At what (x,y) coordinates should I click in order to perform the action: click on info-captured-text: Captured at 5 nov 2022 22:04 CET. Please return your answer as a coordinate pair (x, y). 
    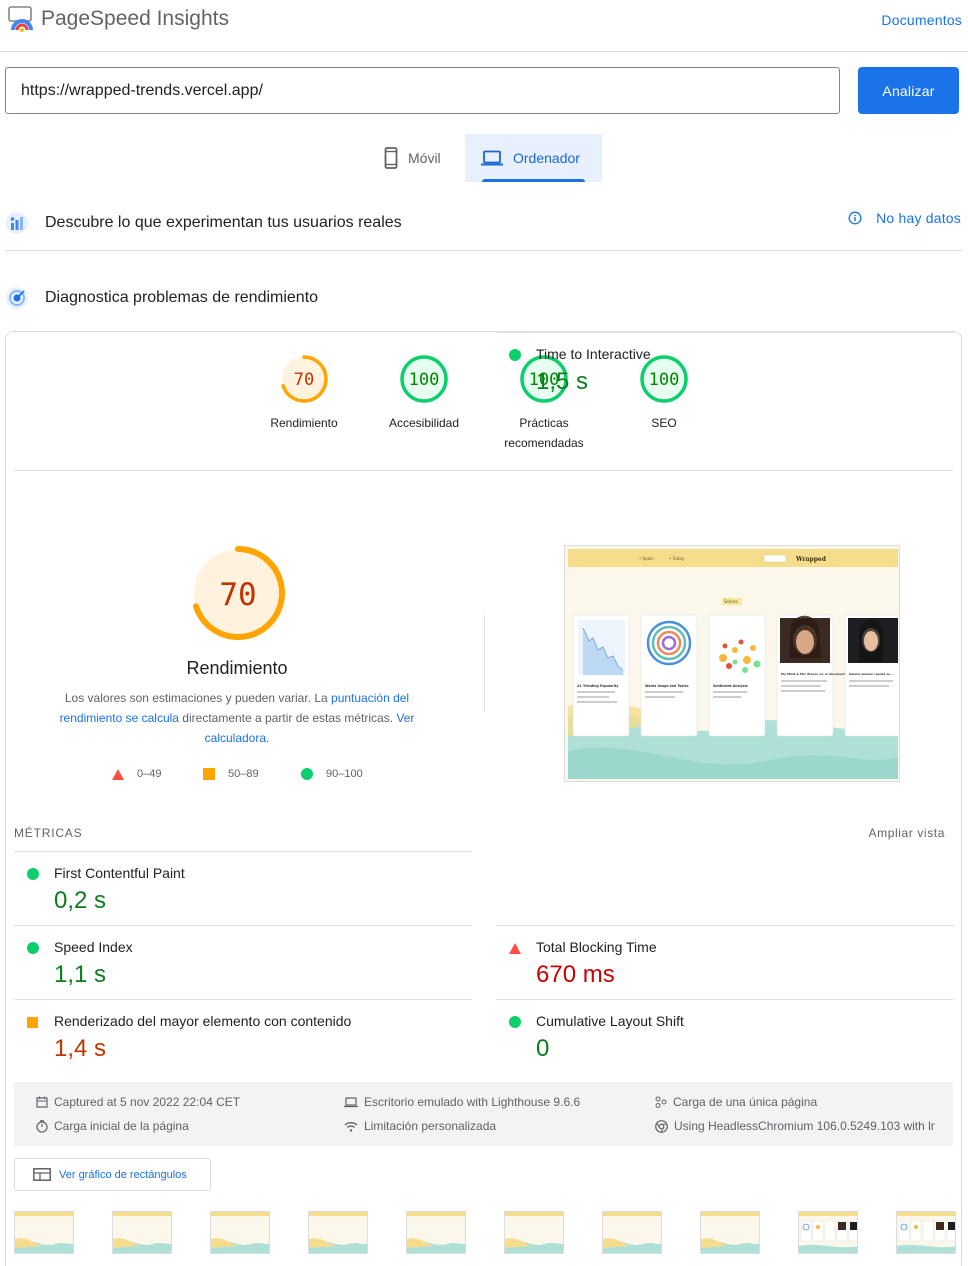
    Looking at the image, I should click on (147, 1102).